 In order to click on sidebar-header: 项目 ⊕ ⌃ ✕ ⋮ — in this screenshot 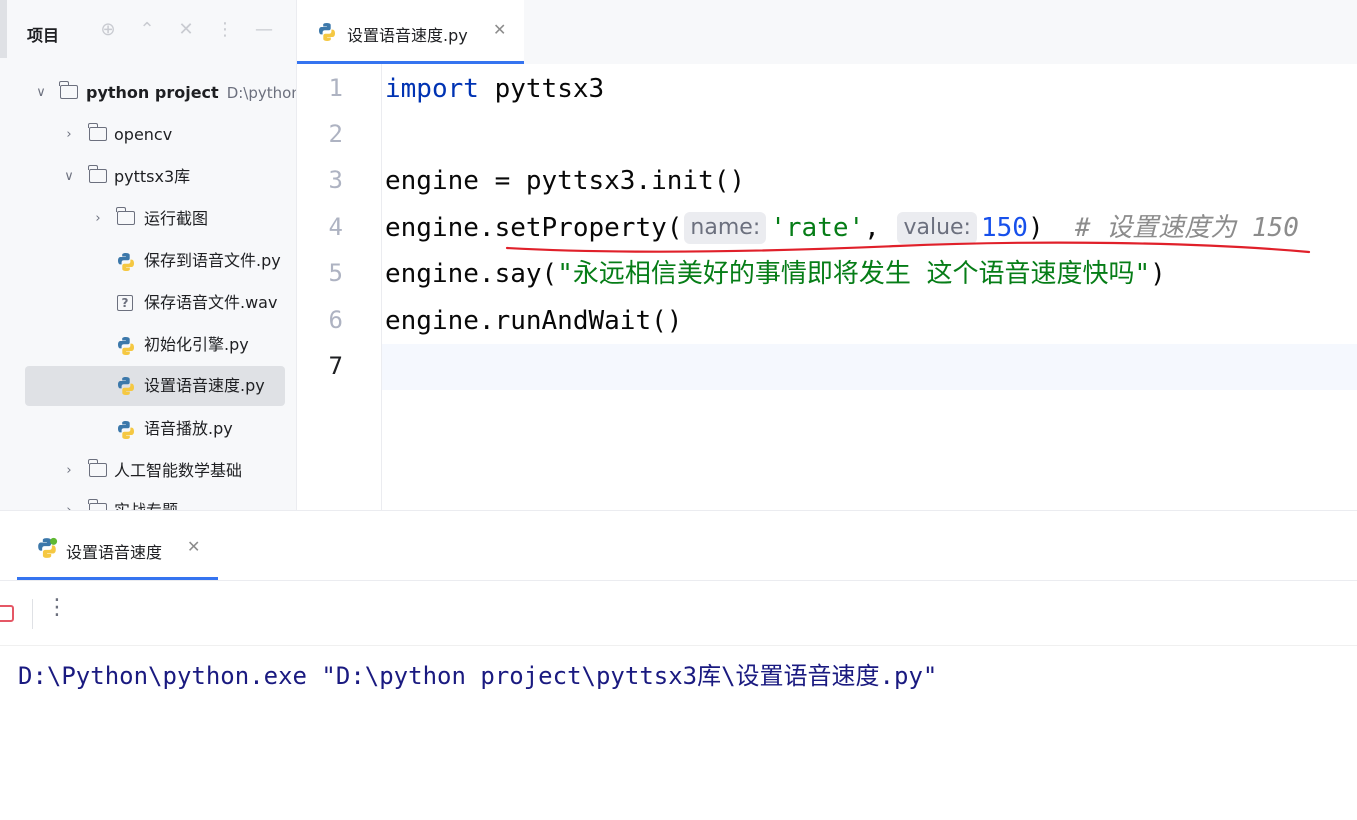, I will do `click(148, 32)`.